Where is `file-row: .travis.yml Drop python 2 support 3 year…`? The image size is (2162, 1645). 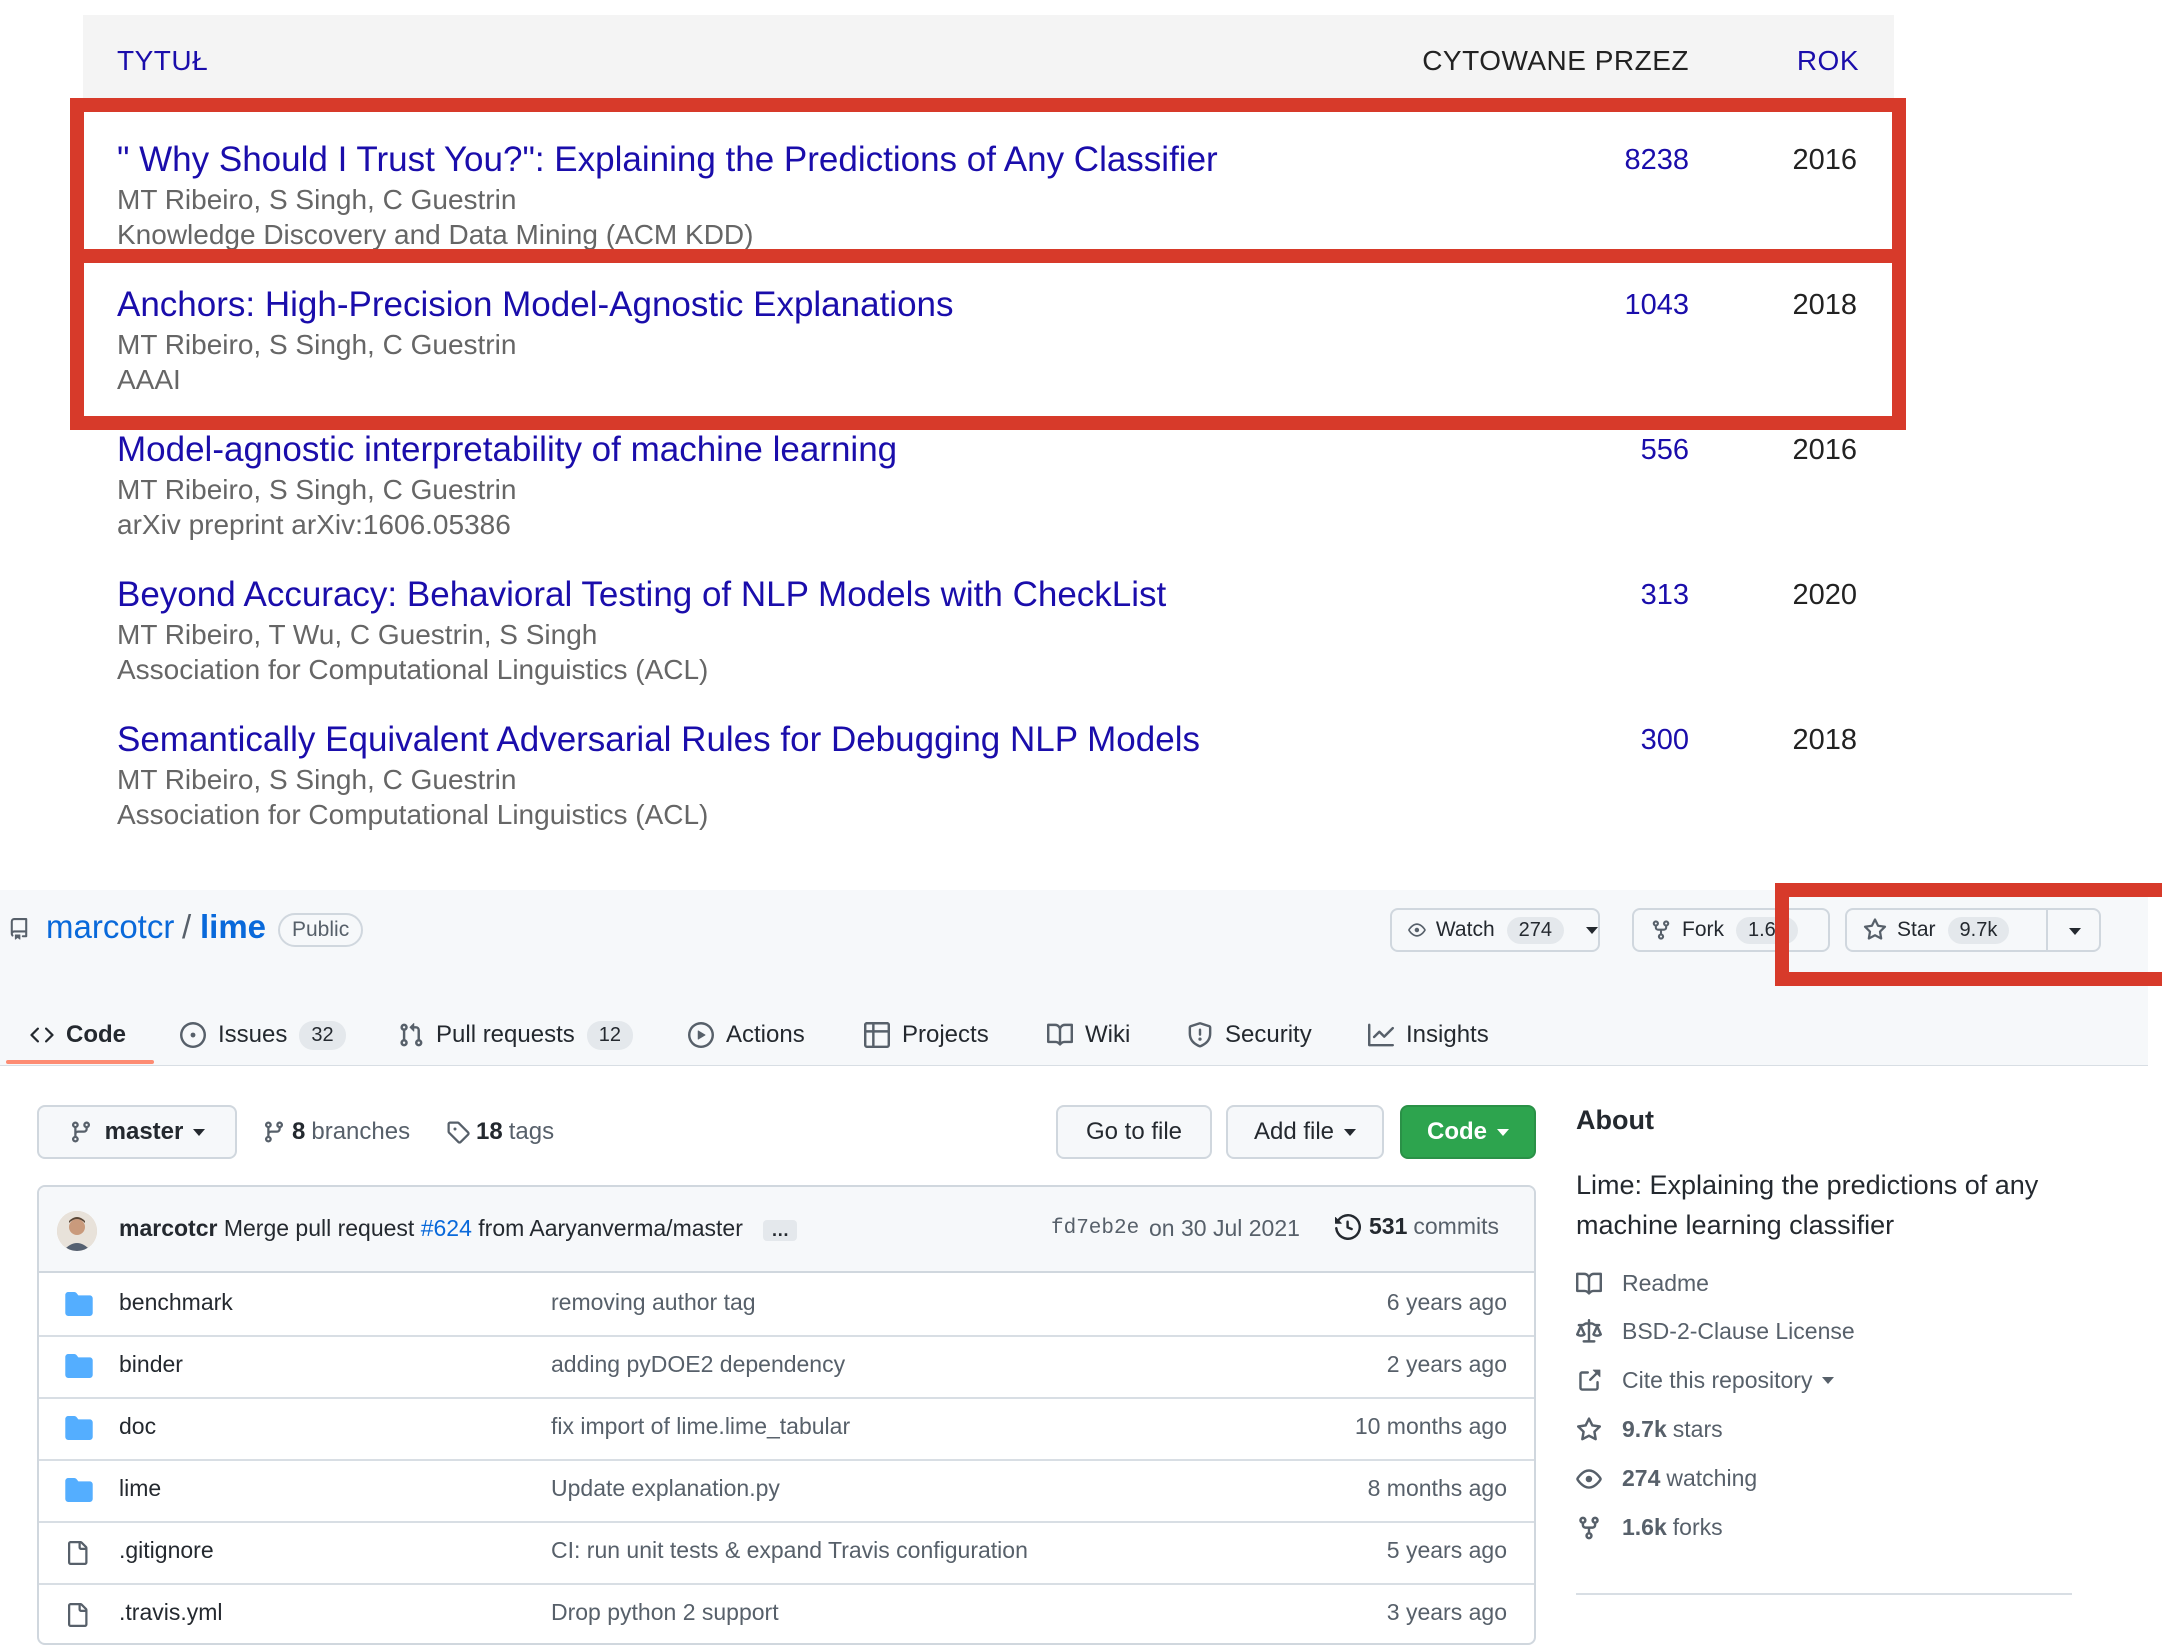
file-row: .travis.yml Drop python 2 support 3 year… is located at coordinates (786, 1613).